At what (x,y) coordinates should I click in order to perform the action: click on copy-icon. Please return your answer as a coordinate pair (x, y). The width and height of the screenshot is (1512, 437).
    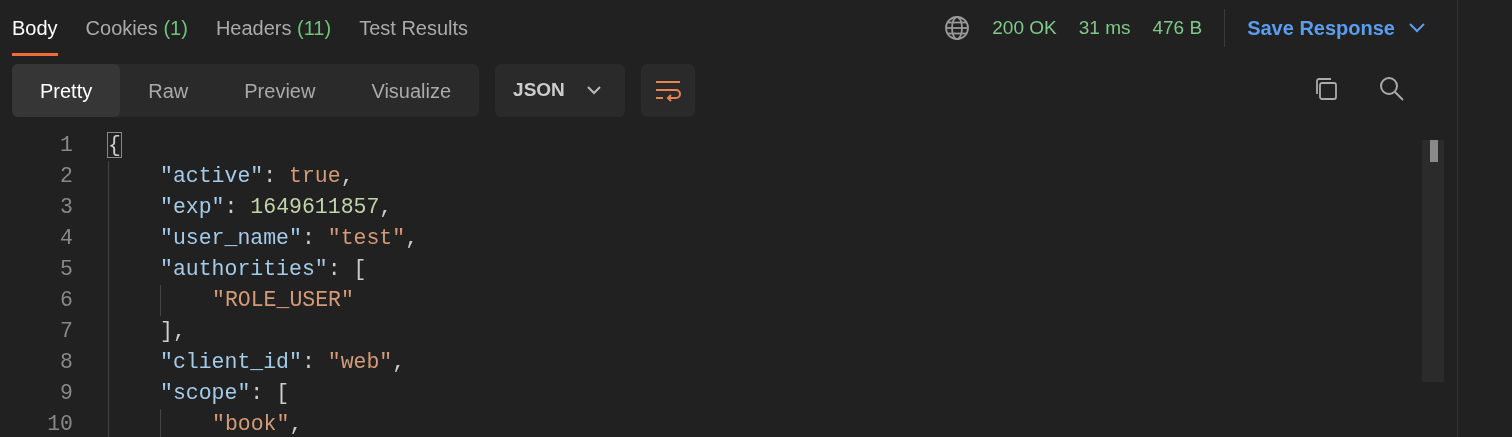
    Looking at the image, I should click on (1326, 89).